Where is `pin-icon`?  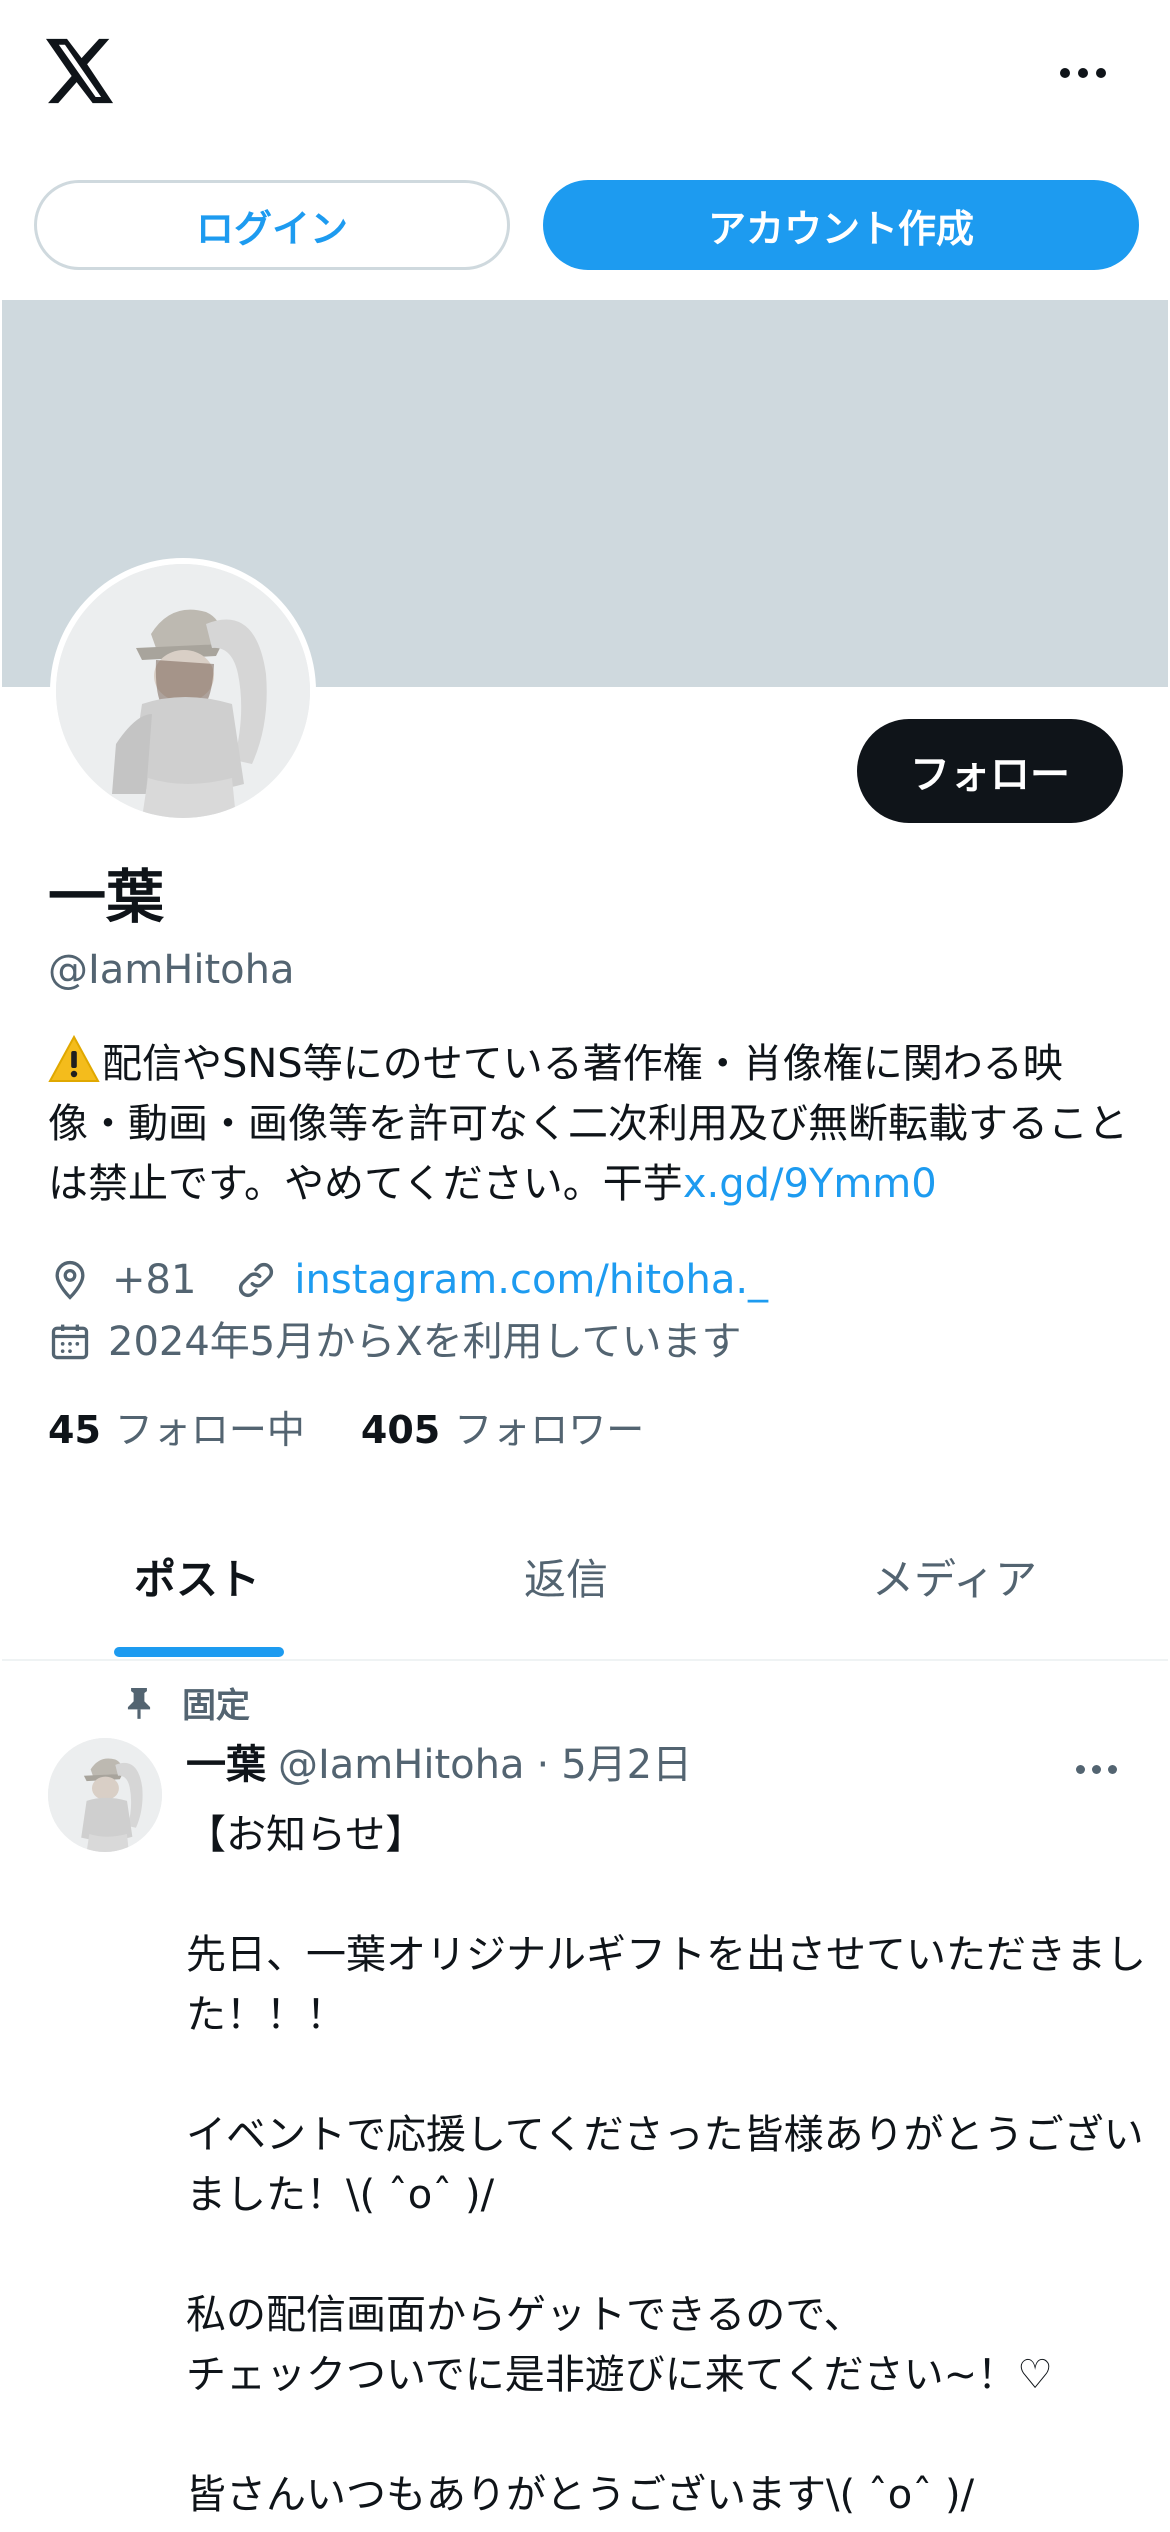
pin-icon is located at coordinates (139, 1703).